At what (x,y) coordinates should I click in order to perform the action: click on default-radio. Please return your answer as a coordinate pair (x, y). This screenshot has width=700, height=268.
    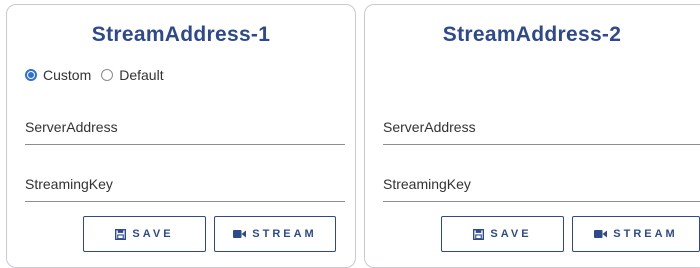
    Looking at the image, I should click on (107, 75).